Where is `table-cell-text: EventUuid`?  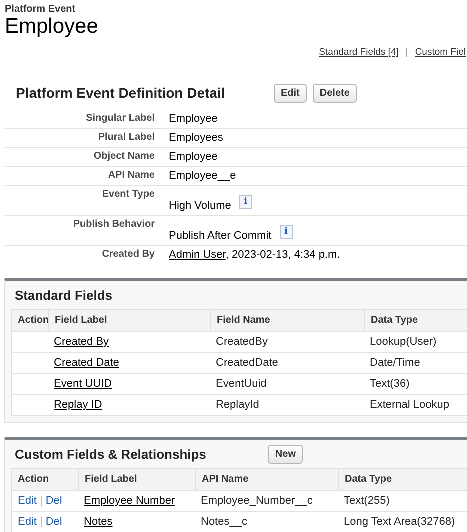 table-cell-text: EventUuid is located at coordinates (241, 384).